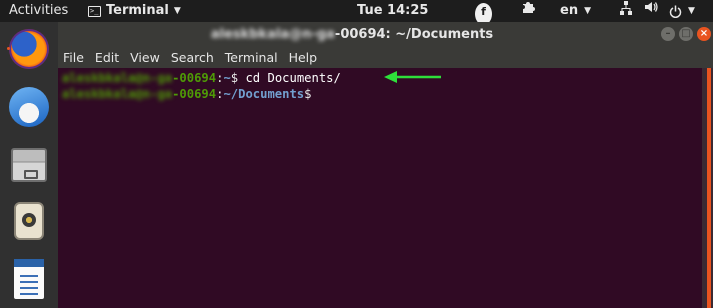 This screenshot has width=713, height=308. I want to click on libreoffice-writer-icon, so click(29, 279).